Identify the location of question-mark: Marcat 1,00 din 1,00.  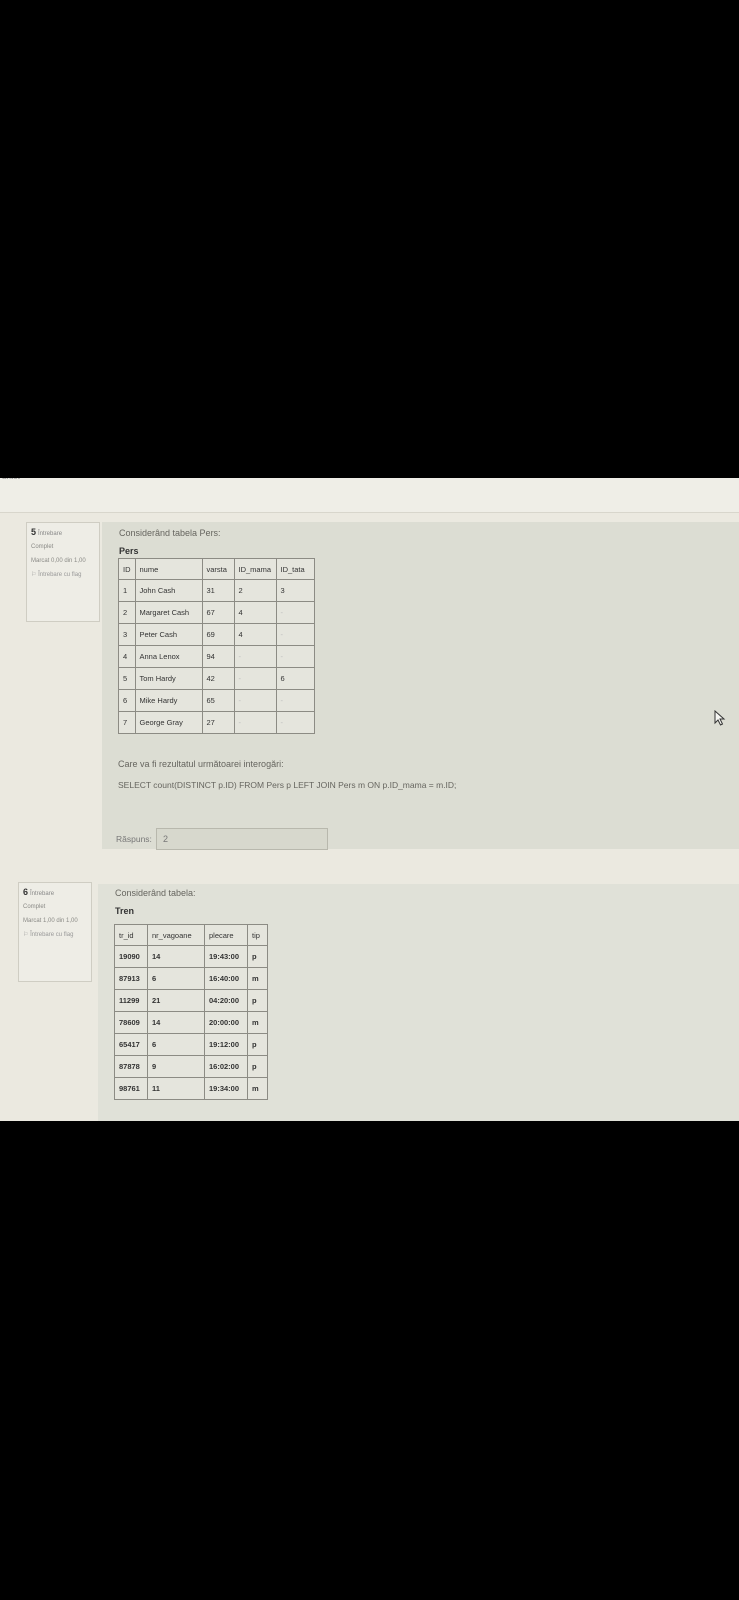
(50, 921).